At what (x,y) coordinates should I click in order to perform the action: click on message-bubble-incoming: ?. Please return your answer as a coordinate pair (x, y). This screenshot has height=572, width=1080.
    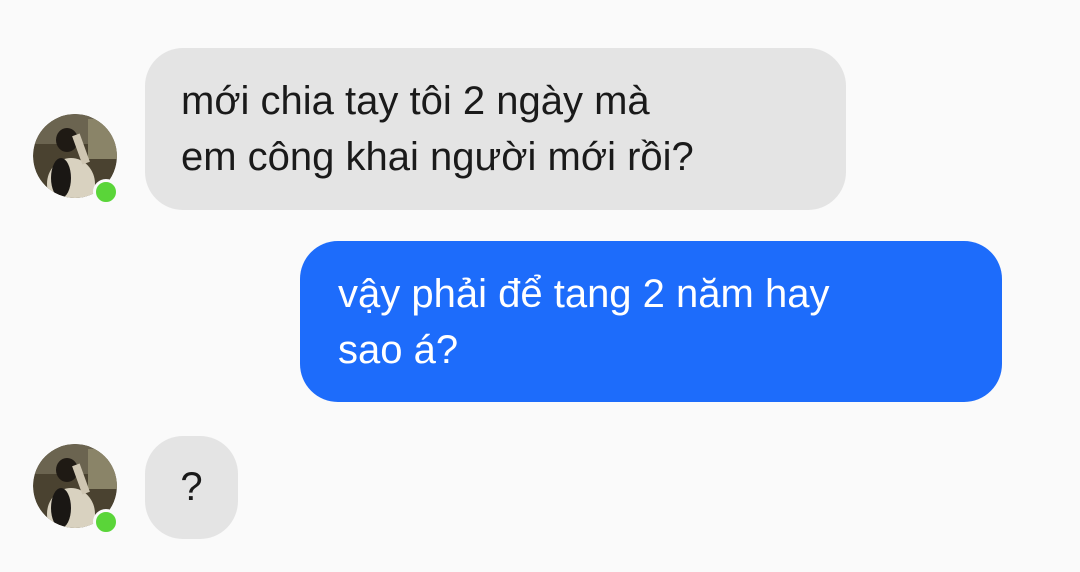
    Looking at the image, I should click on (191, 487).